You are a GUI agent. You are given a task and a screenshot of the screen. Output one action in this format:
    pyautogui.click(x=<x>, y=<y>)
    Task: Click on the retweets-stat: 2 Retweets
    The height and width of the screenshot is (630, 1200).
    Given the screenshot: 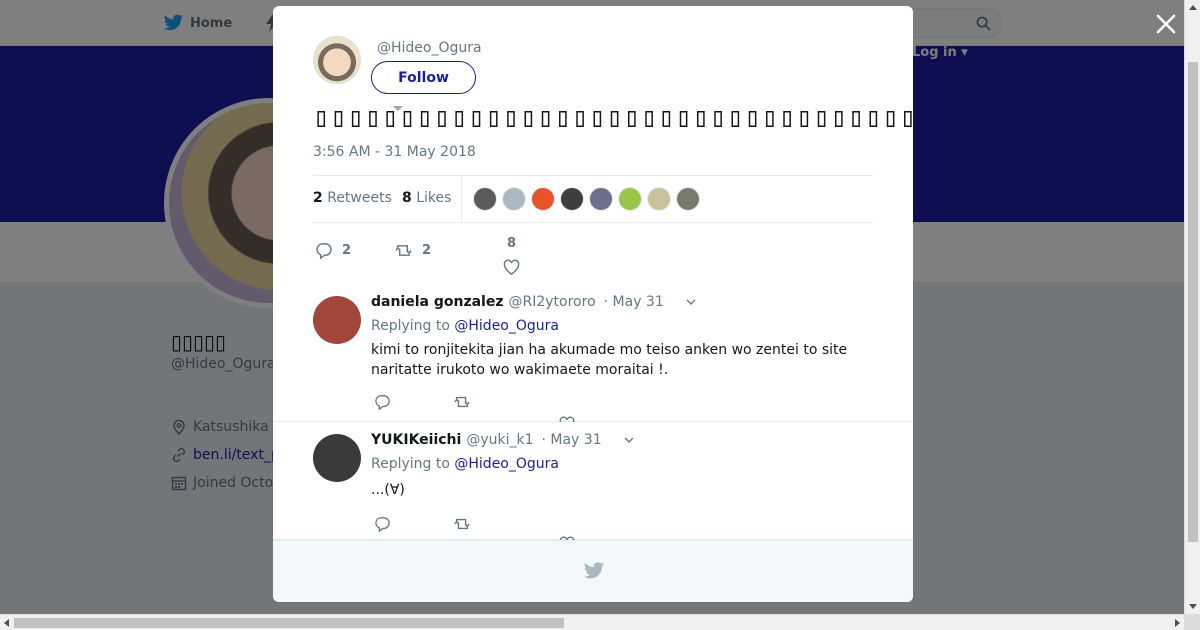 What is the action you would take?
    pyautogui.click(x=352, y=198)
    